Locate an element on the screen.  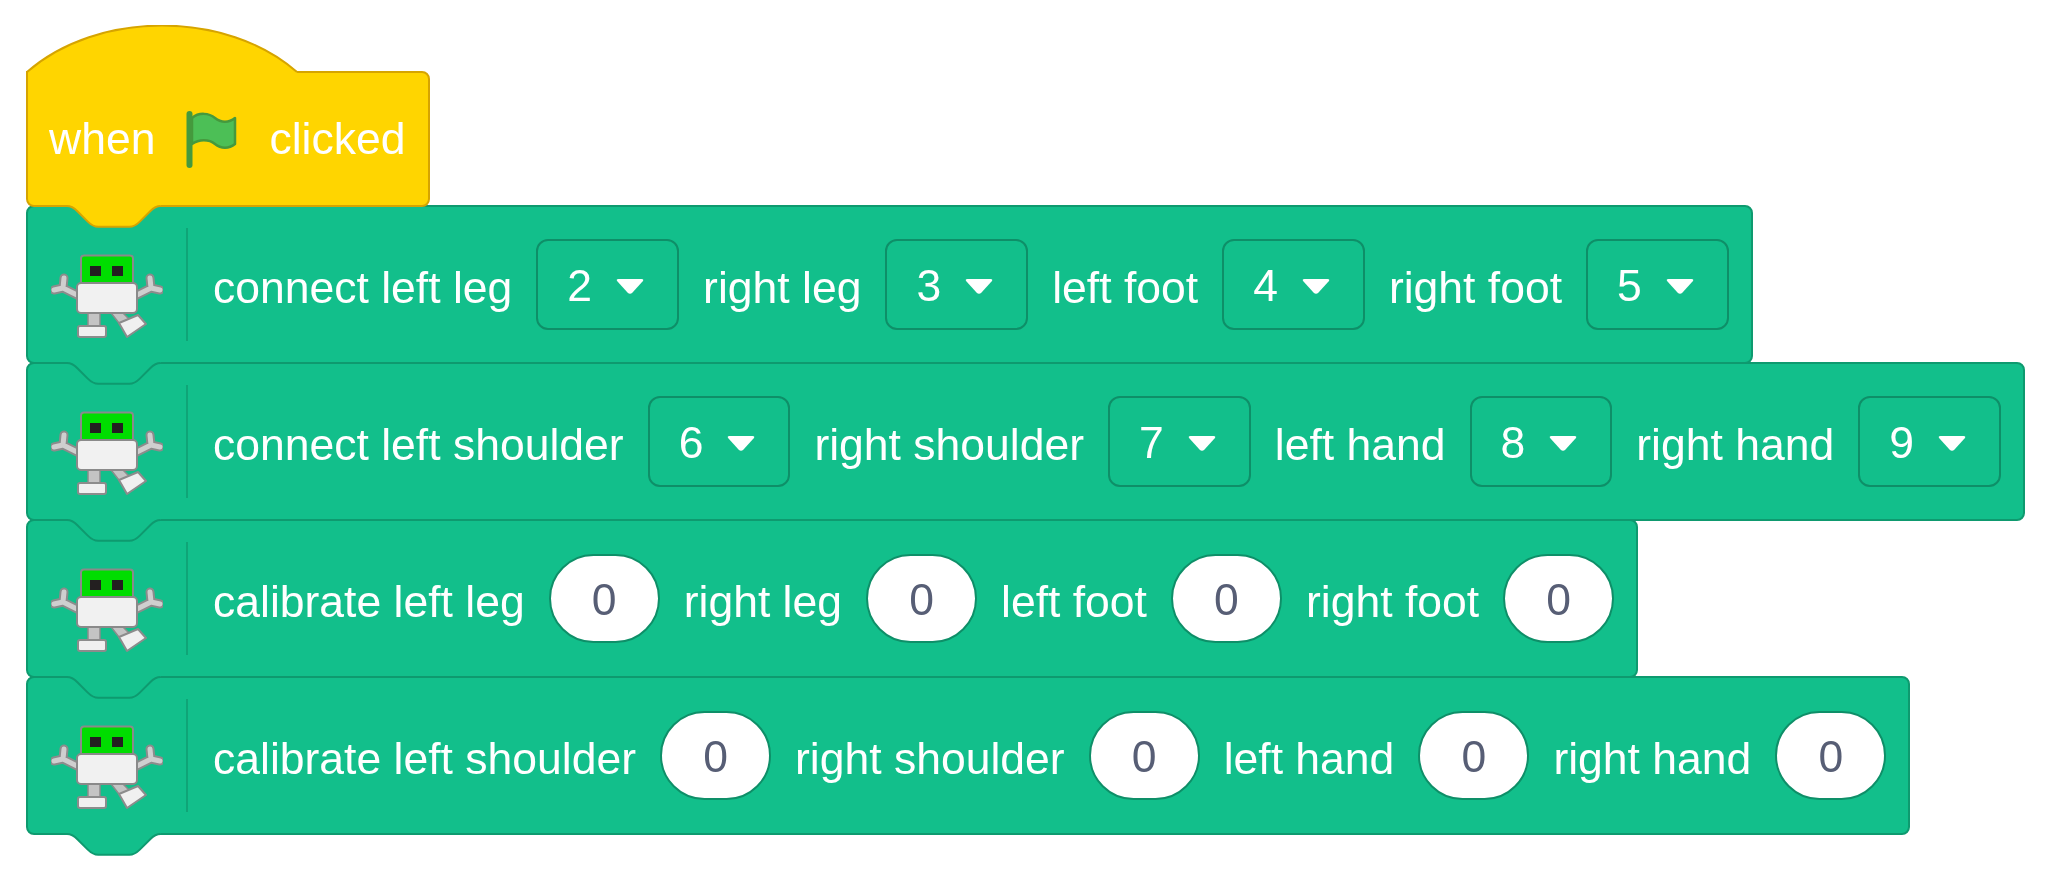
dropdown: 6 is located at coordinates (719, 441).